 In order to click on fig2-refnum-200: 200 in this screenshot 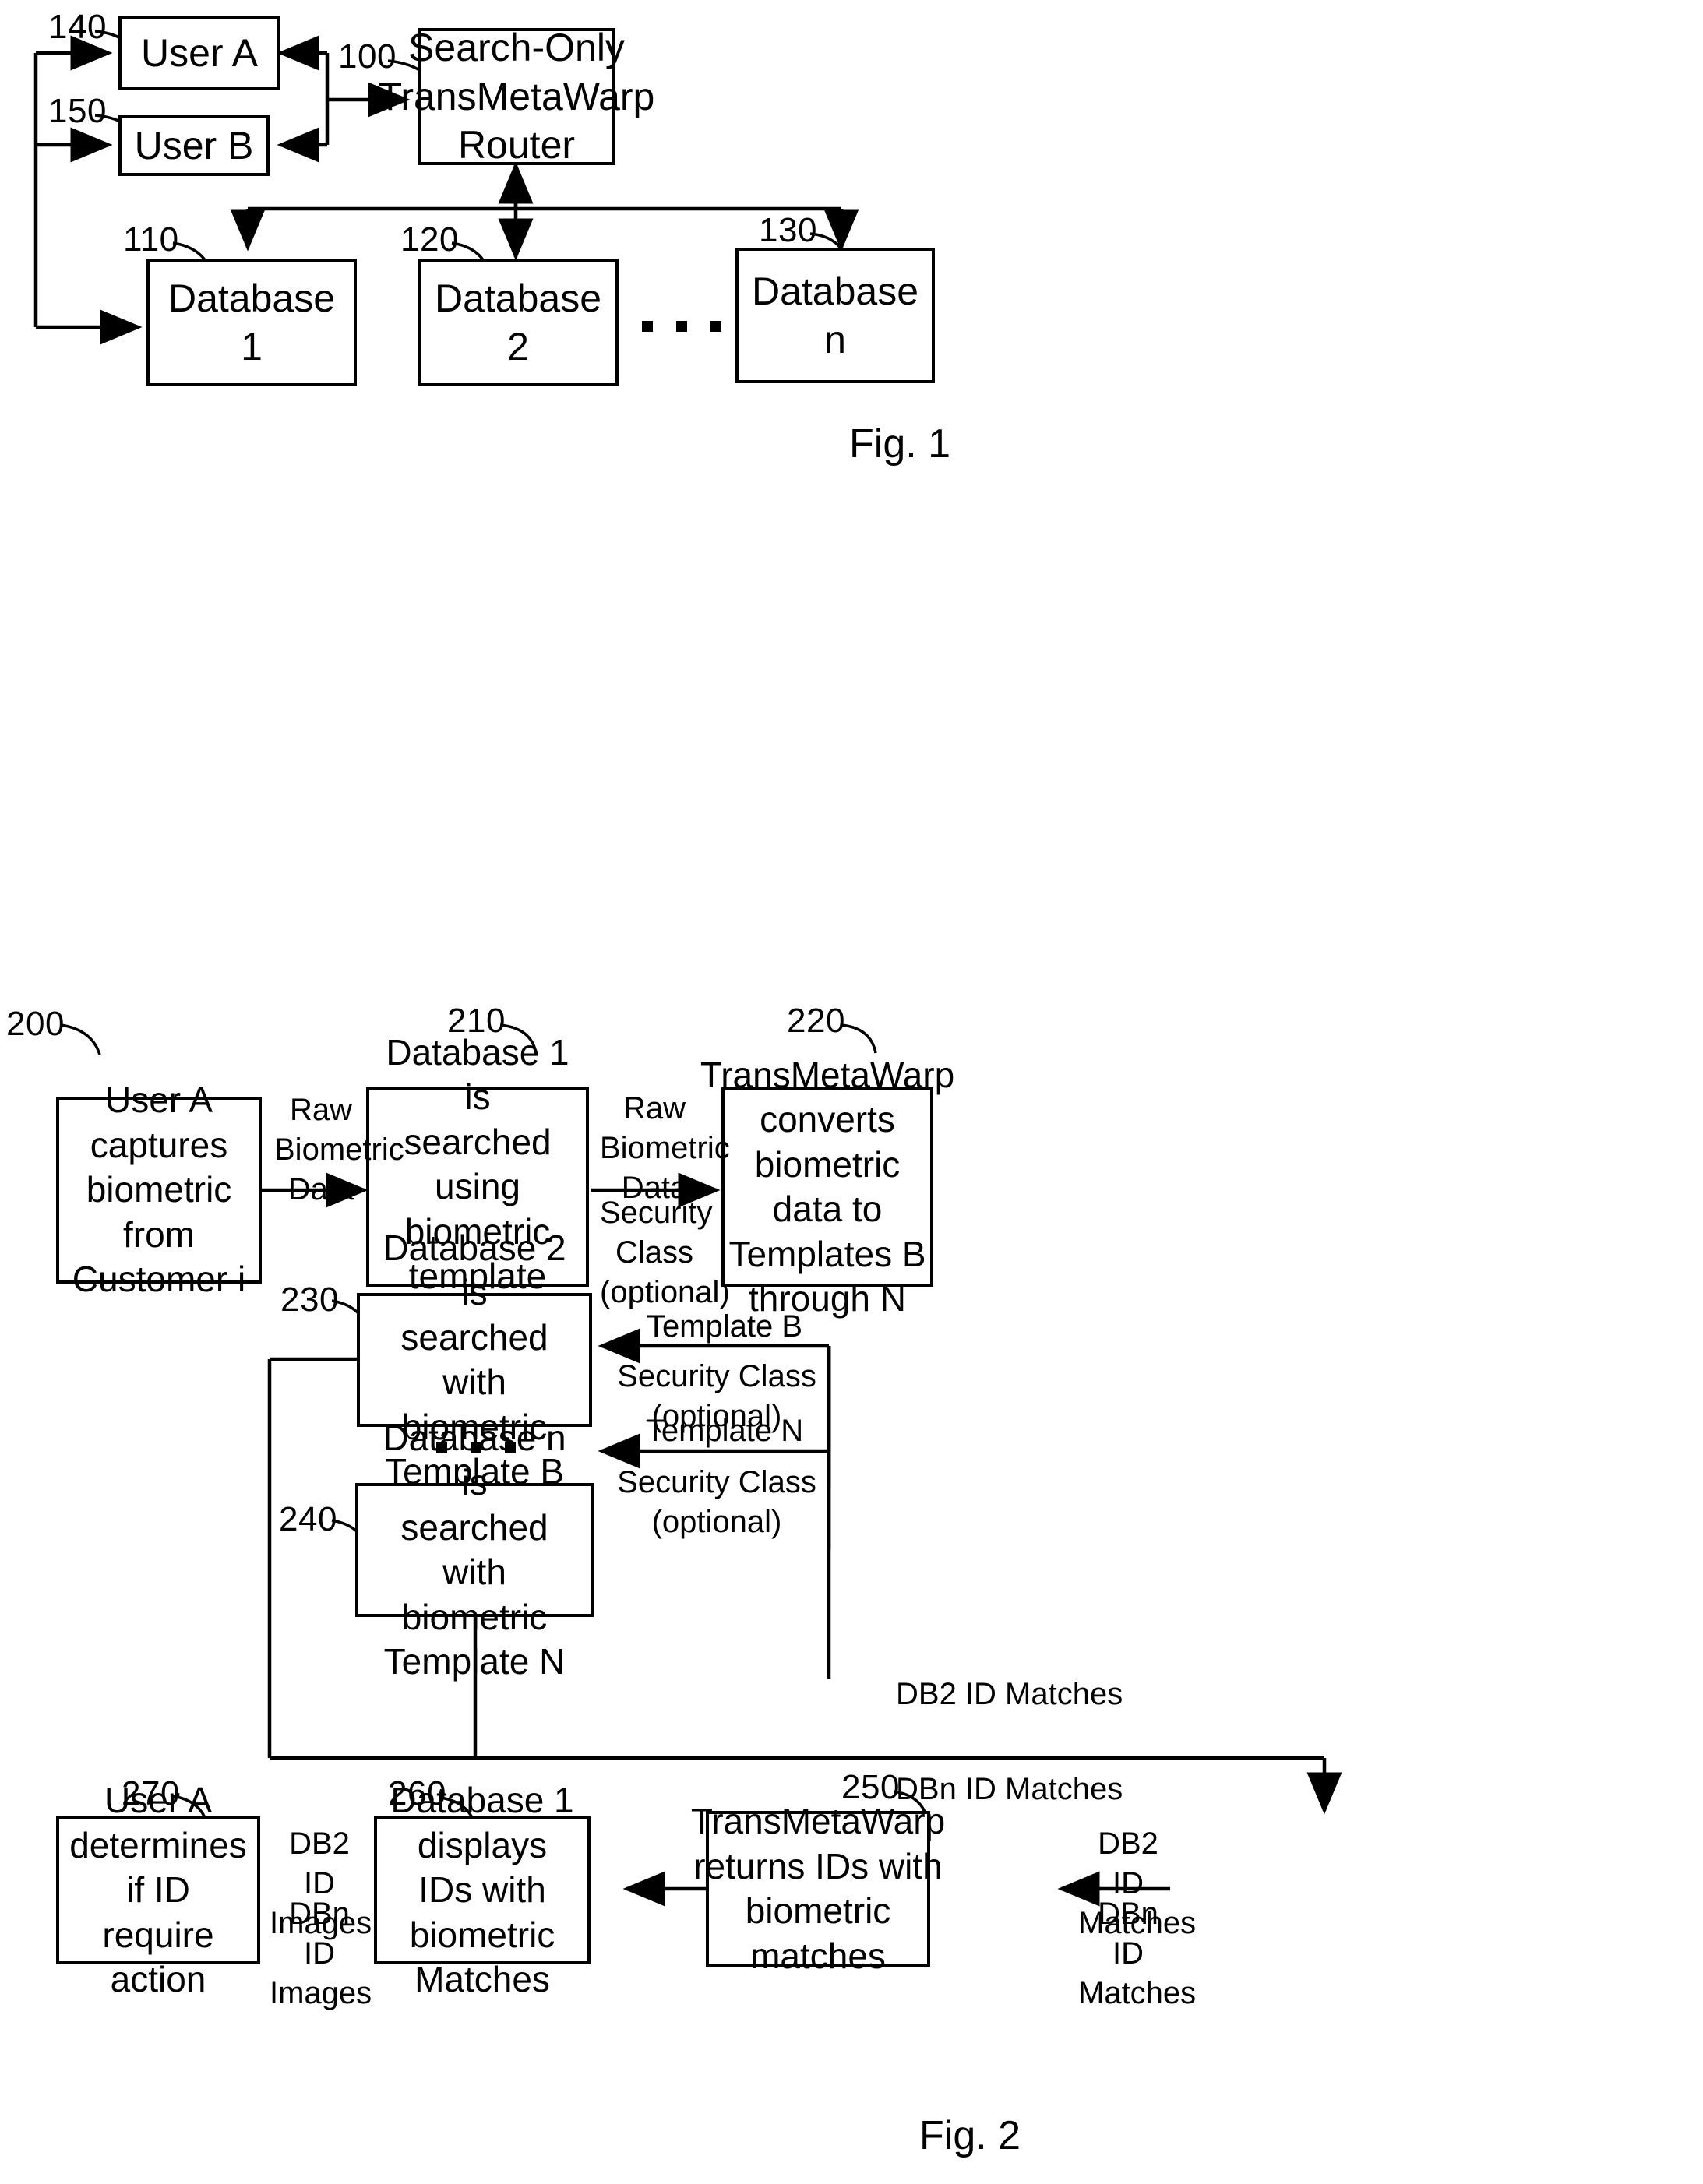, I will do `click(35, 1024)`.